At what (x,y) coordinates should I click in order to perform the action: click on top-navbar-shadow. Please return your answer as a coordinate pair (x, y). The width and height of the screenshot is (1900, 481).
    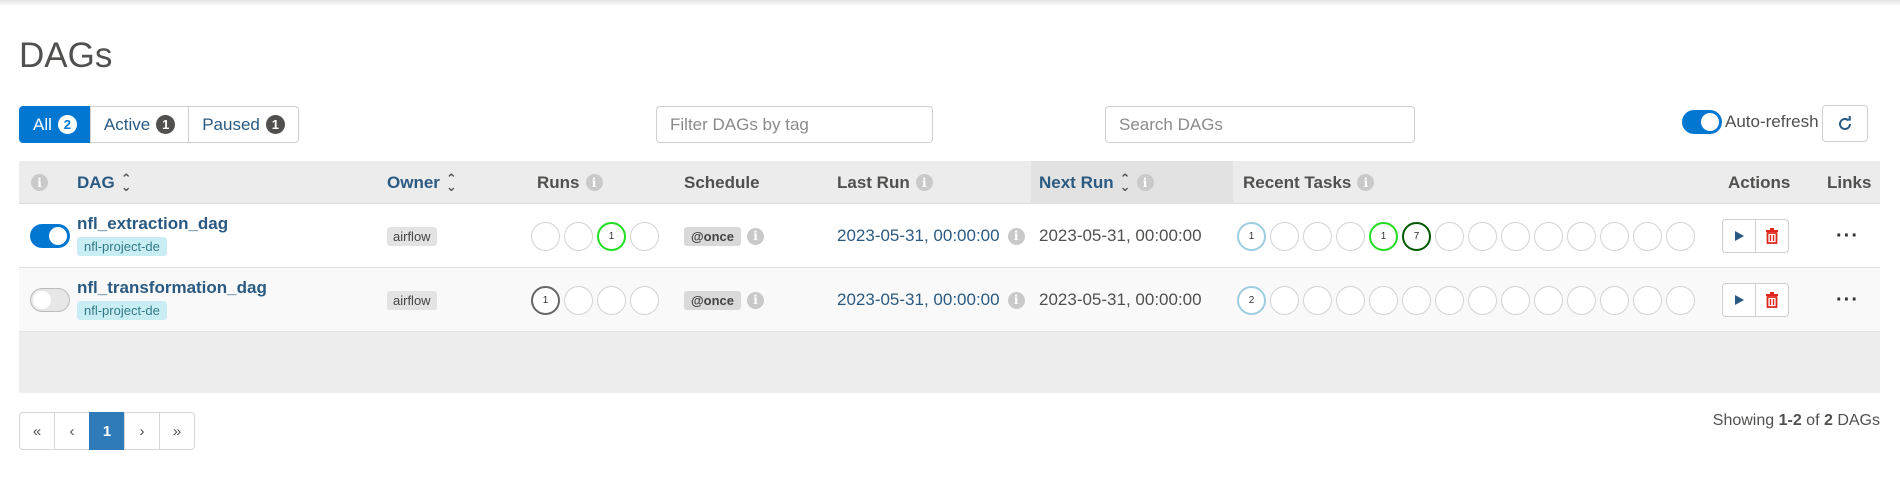
    Looking at the image, I should click on (950, 3).